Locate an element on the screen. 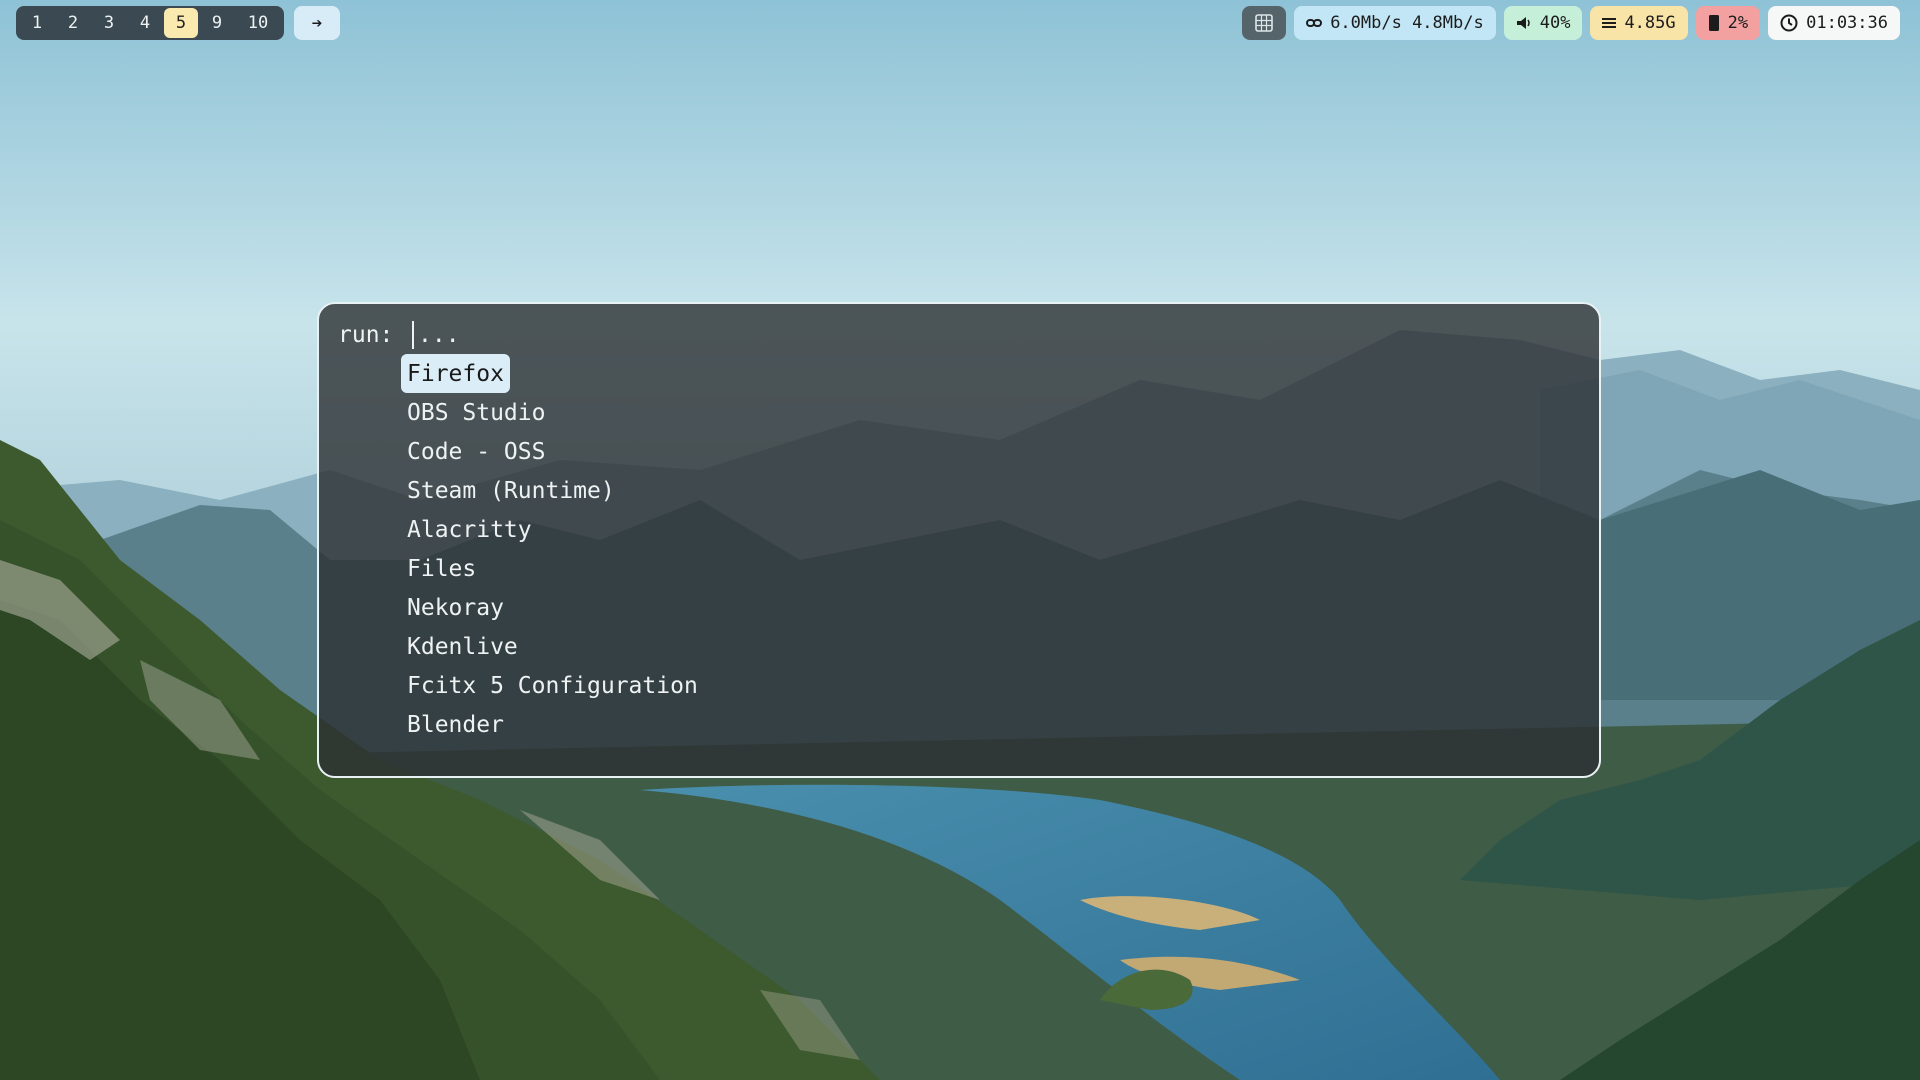  clock-icon is located at coordinates (1789, 23).